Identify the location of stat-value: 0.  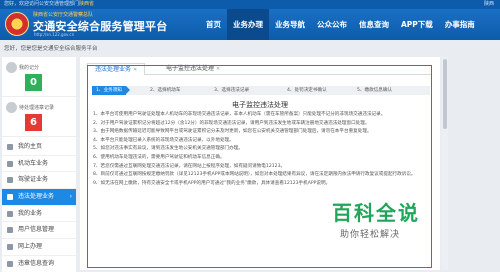
(33, 82).